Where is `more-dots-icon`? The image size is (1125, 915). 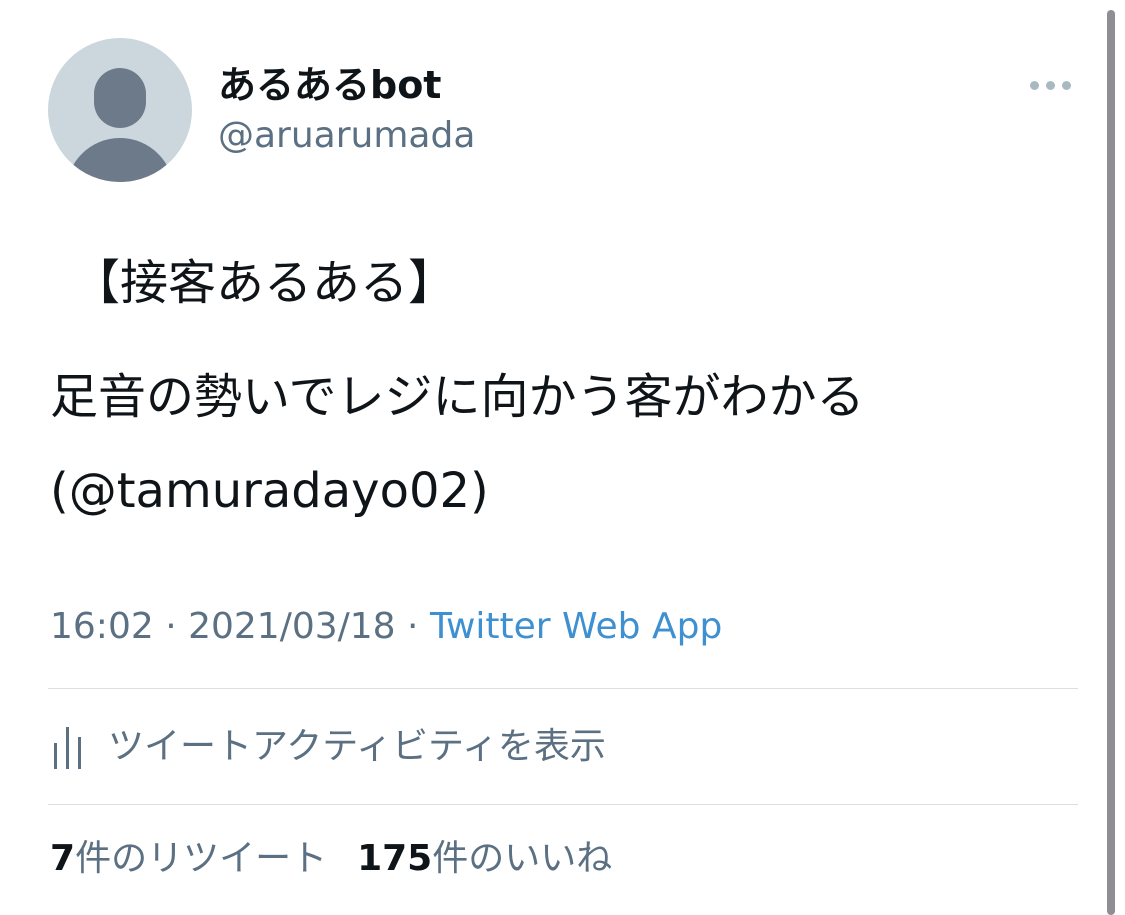
more-dots-icon is located at coordinates (1050, 85).